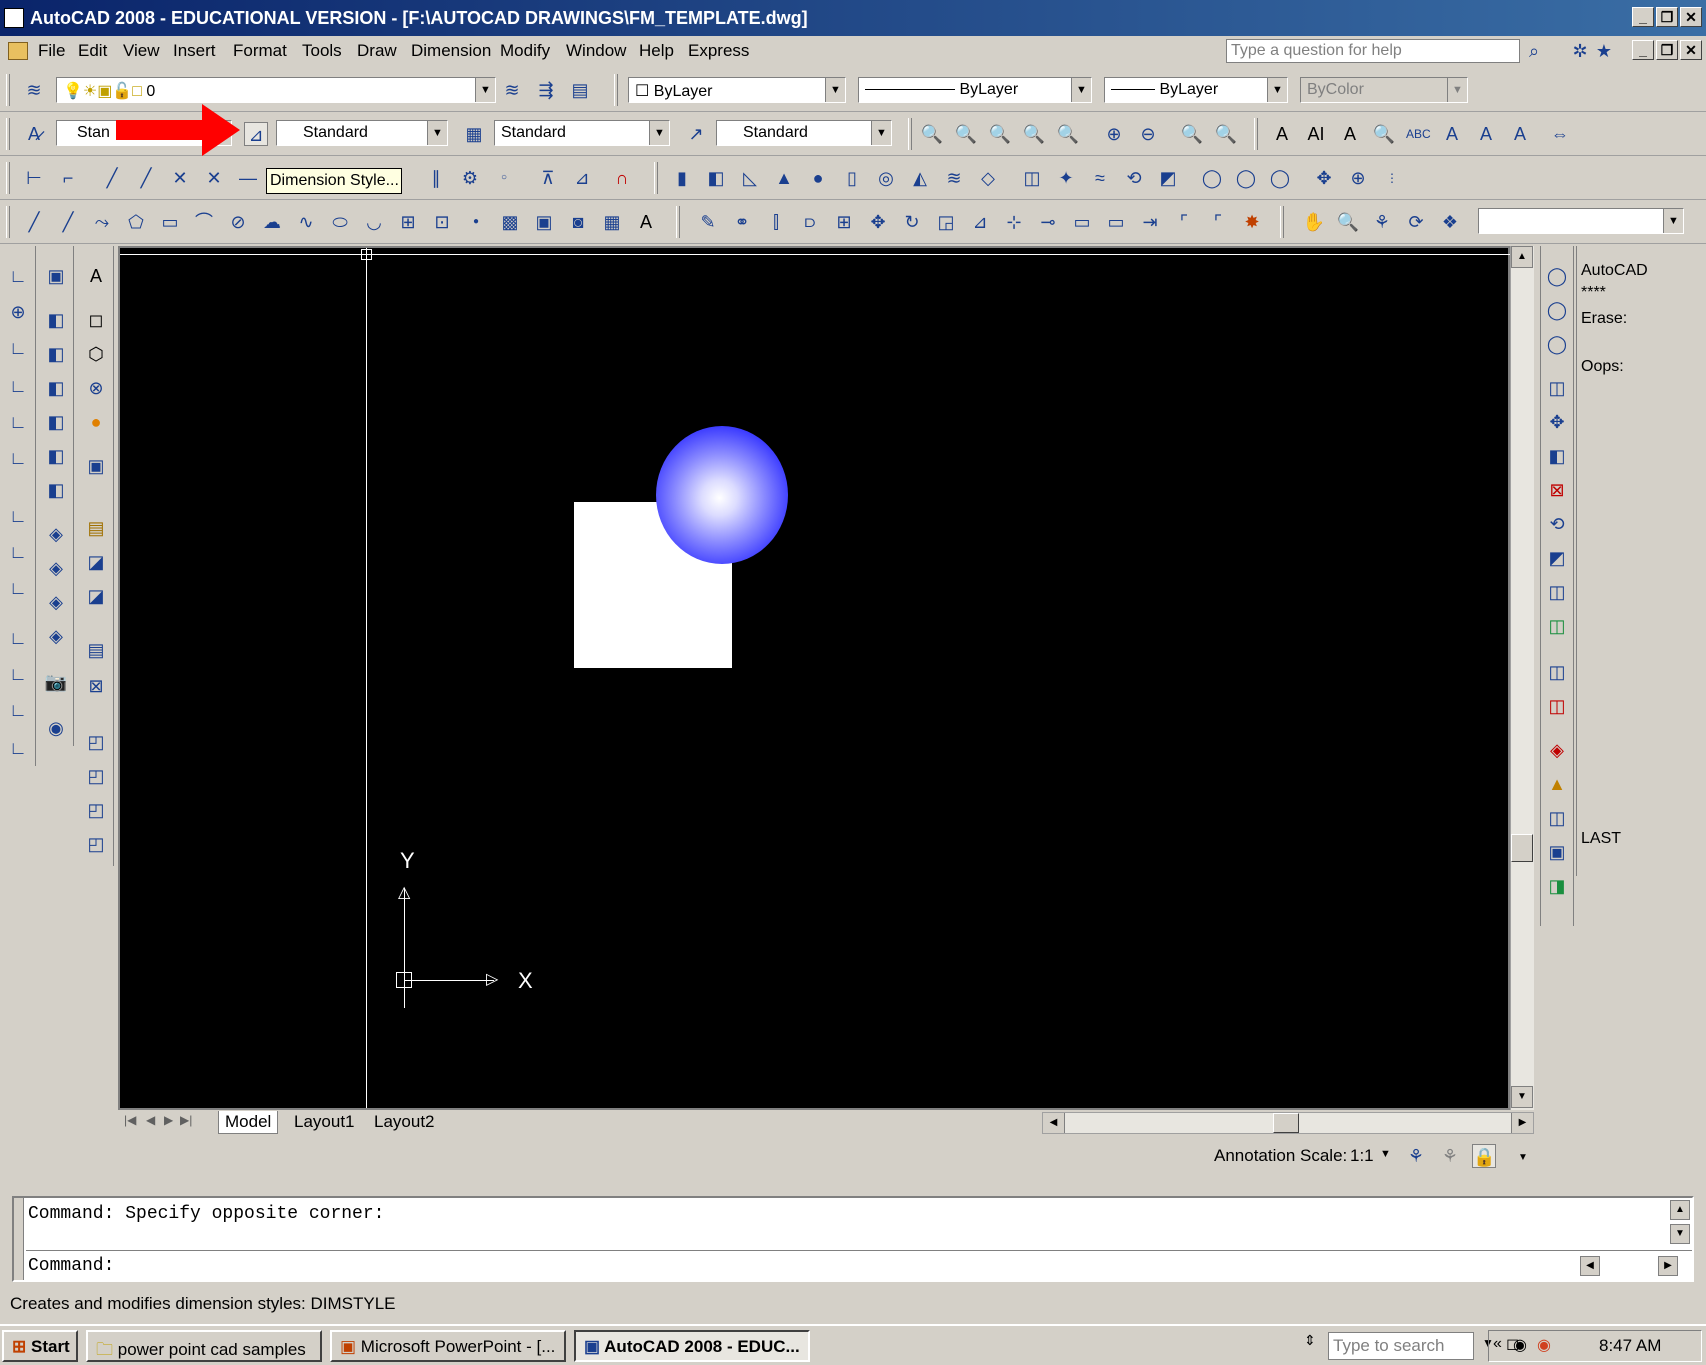 The height and width of the screenshot is (1365, 1706). What do you see at coordinates (1401, 1346) in the screenshot?
I see `taskbar-search-input: Type to search` at bounding box center [1401, 1346].